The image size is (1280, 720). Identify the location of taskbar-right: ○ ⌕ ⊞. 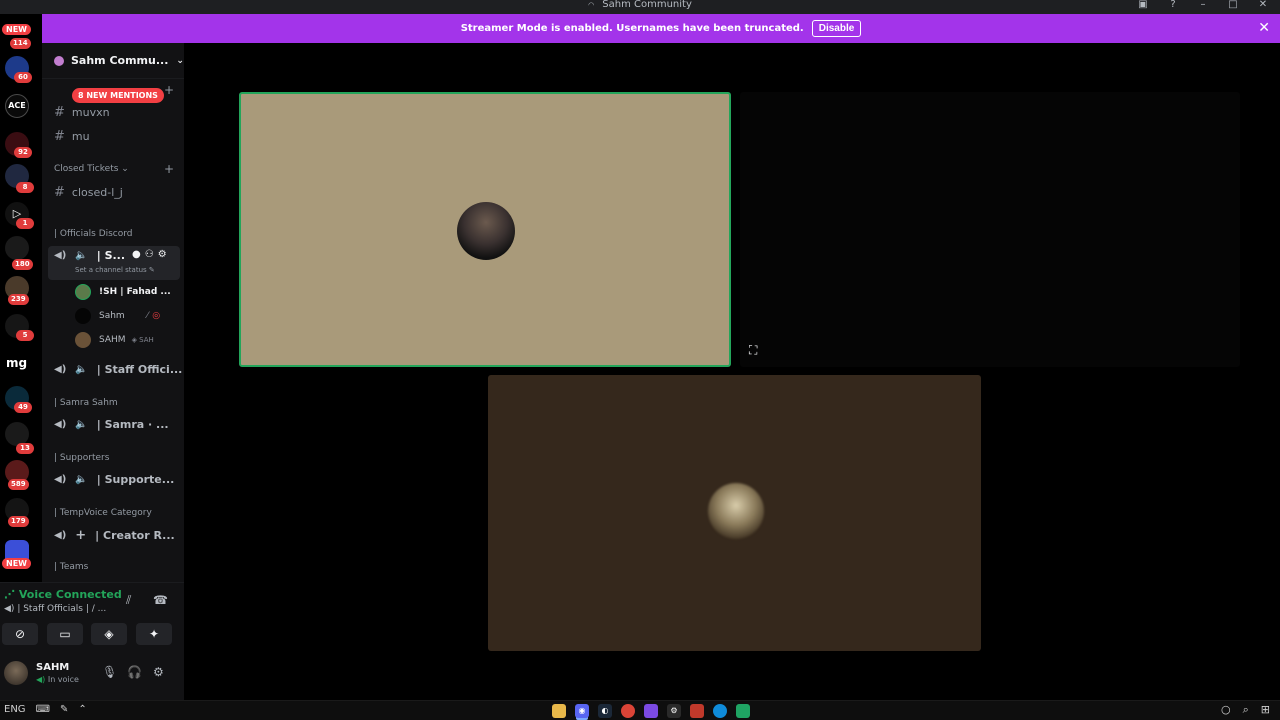
(1245, 710).